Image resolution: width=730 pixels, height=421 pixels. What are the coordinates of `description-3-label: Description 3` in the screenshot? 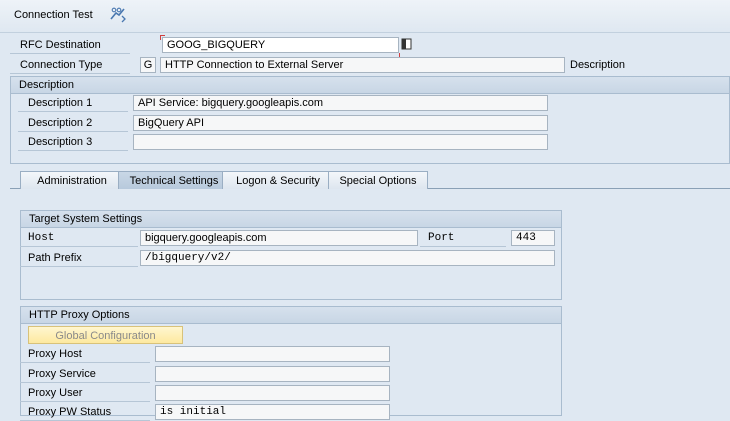 It's located at (73, 142).